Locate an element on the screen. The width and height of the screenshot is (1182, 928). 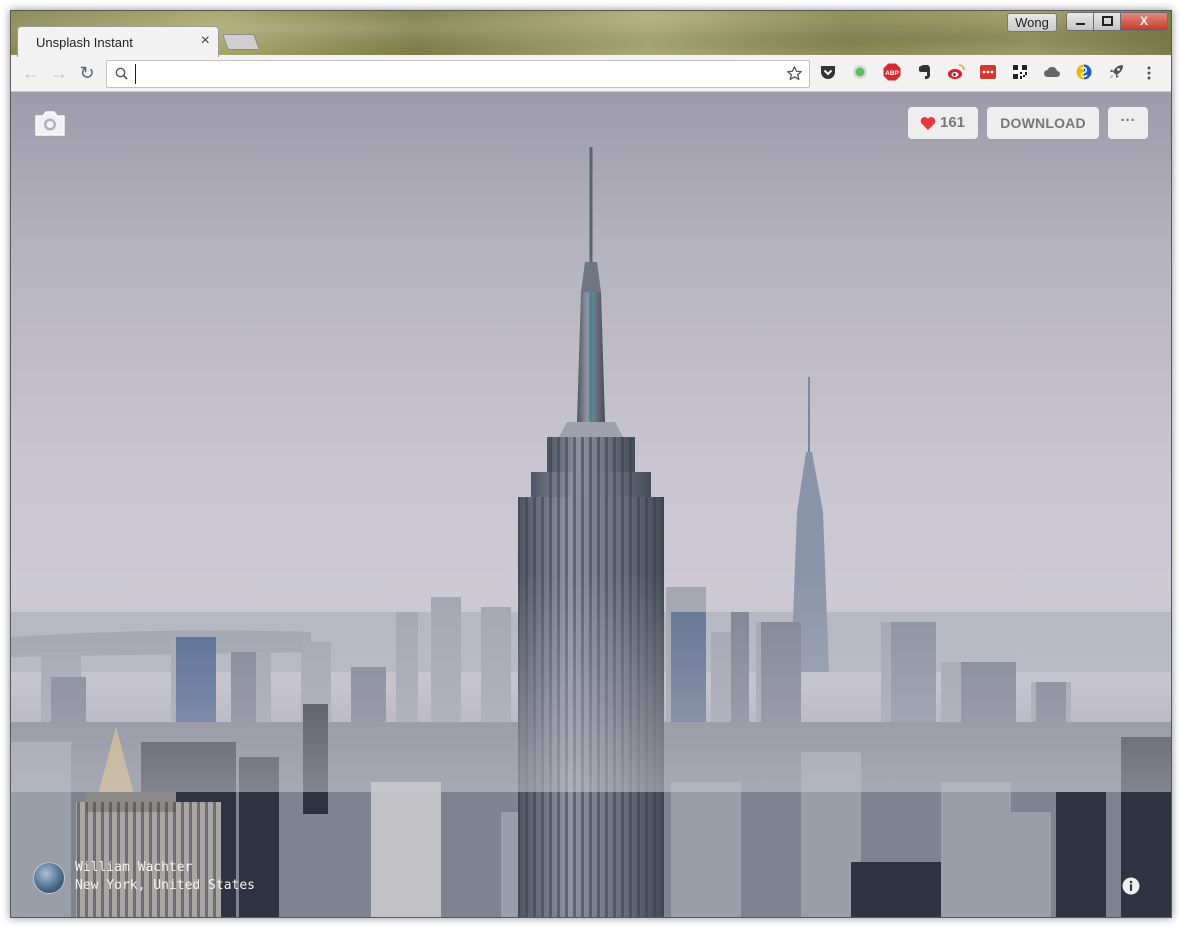
camera-icon is located at coordinates (50, 123).